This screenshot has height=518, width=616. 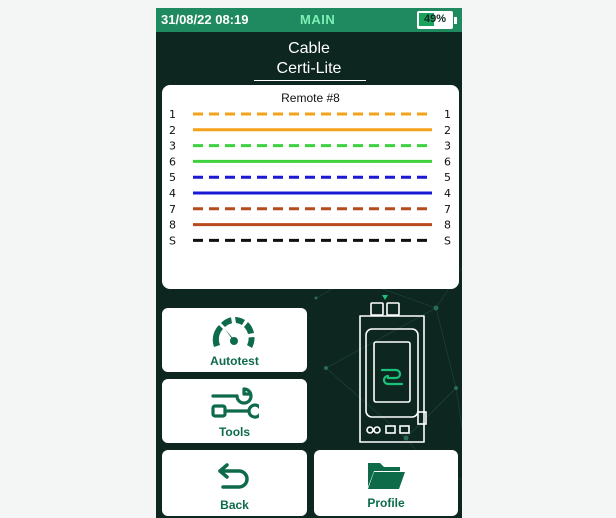 I want to click on wire-pin-right-4: 5, so click(x=447, y=177).